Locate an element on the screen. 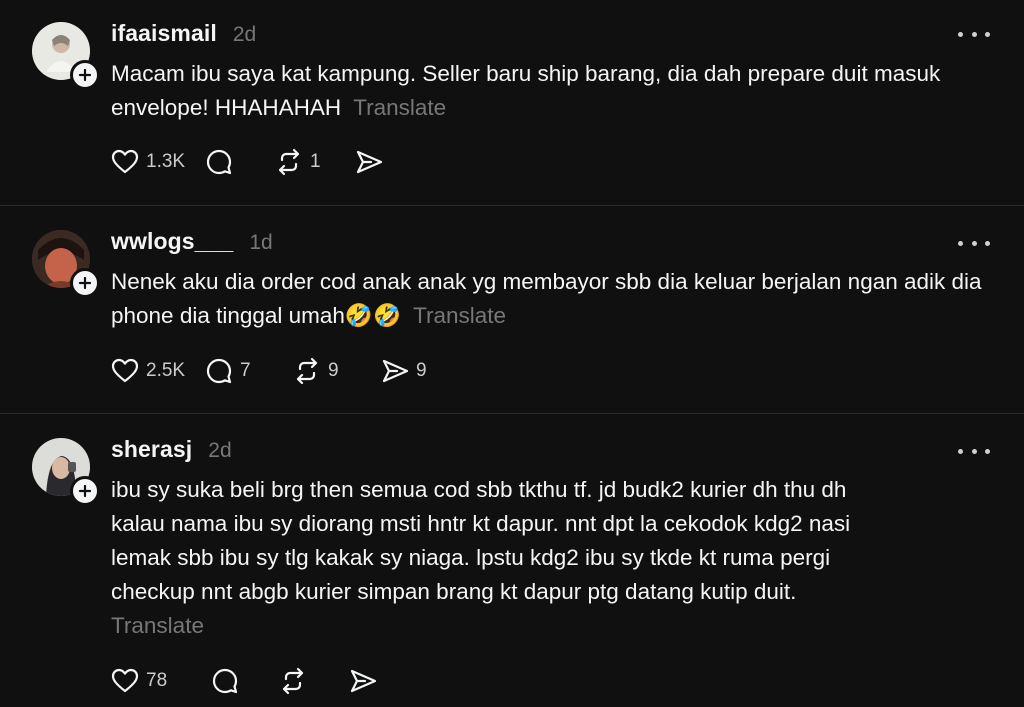  like-button: 1.3K is located at coordinates (157, 162).